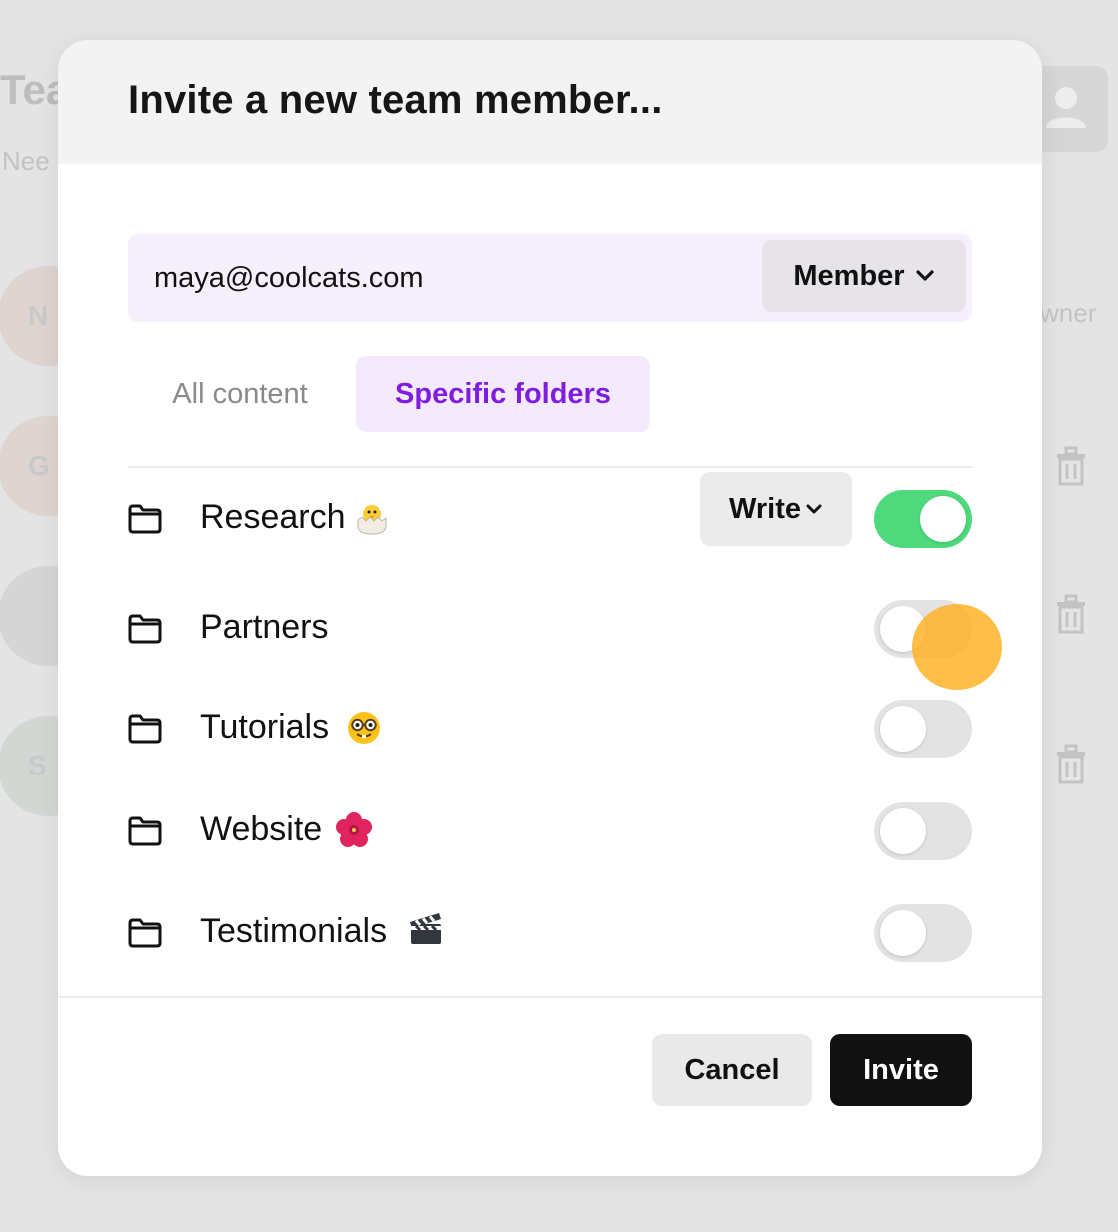 This screenshot has width=1118, height=1232. What do you see at coordinates (901, 1070) in the screenshot?
I see `invite-button: Invite` at bounding box center [901, 1070].